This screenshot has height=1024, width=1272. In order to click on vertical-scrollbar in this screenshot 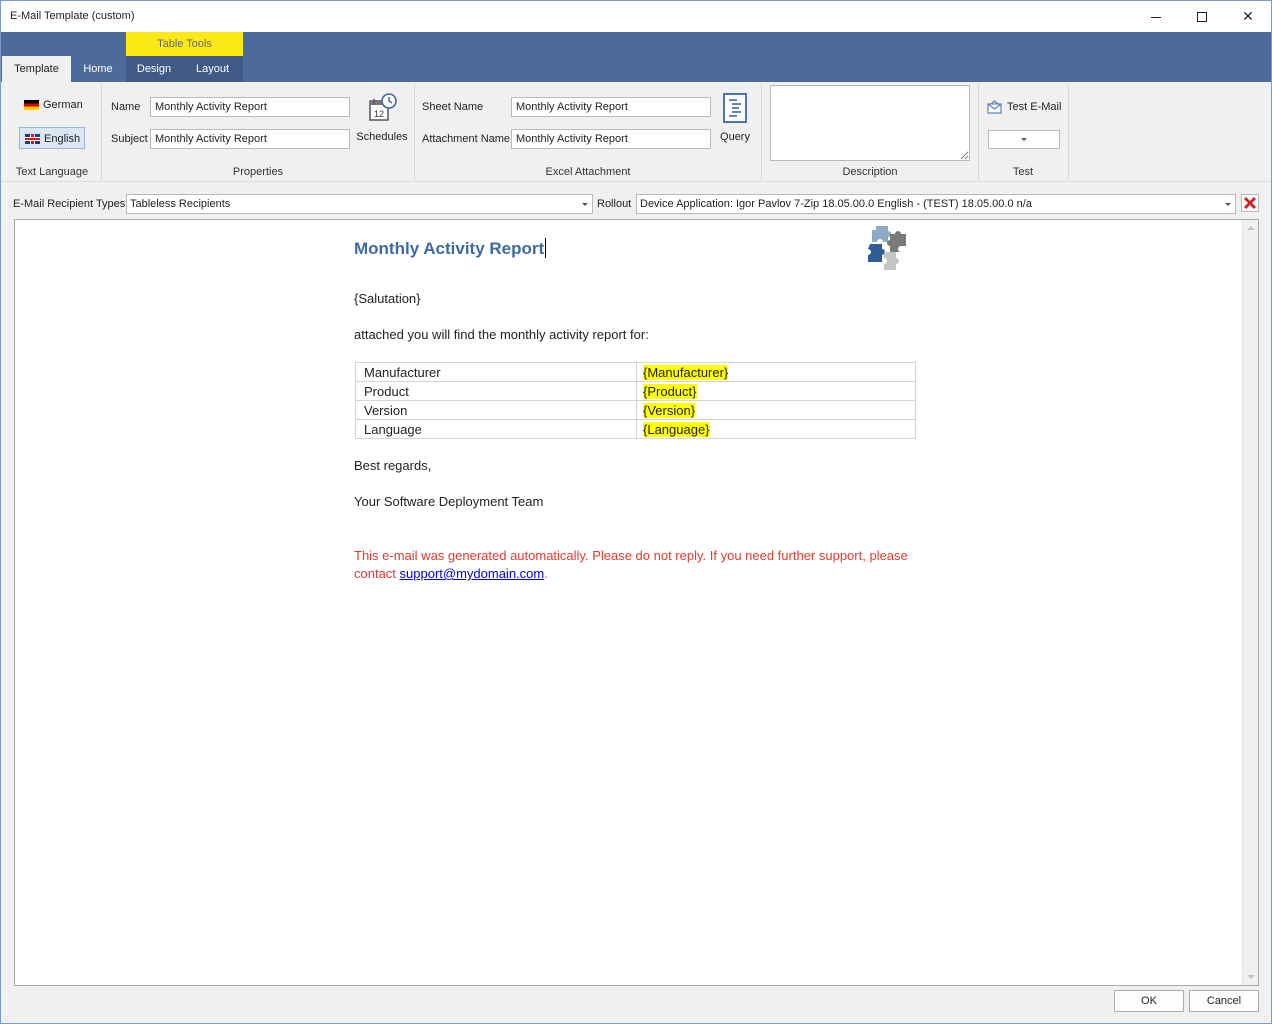, I will do `click(1250, 602)`.